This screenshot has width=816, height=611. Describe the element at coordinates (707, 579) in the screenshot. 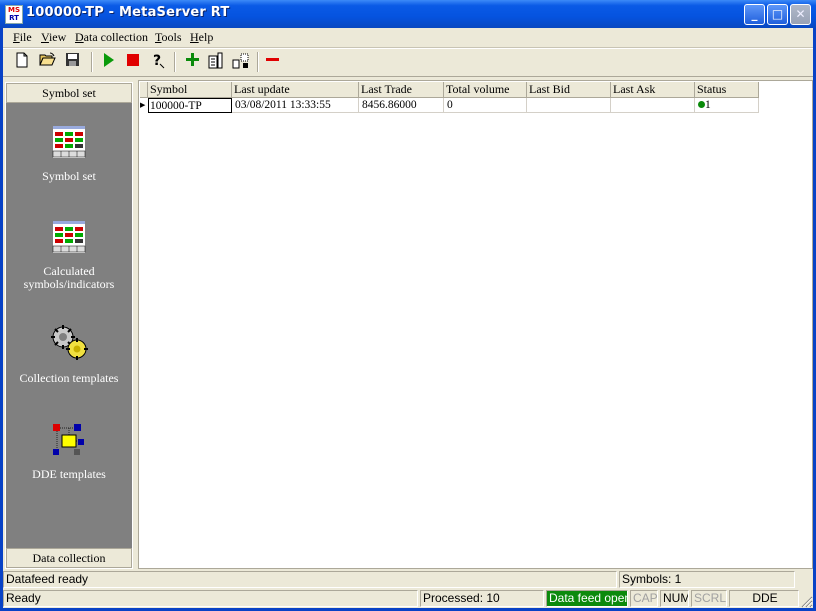

I see `symbols-count: Symbols: 1` at that location.